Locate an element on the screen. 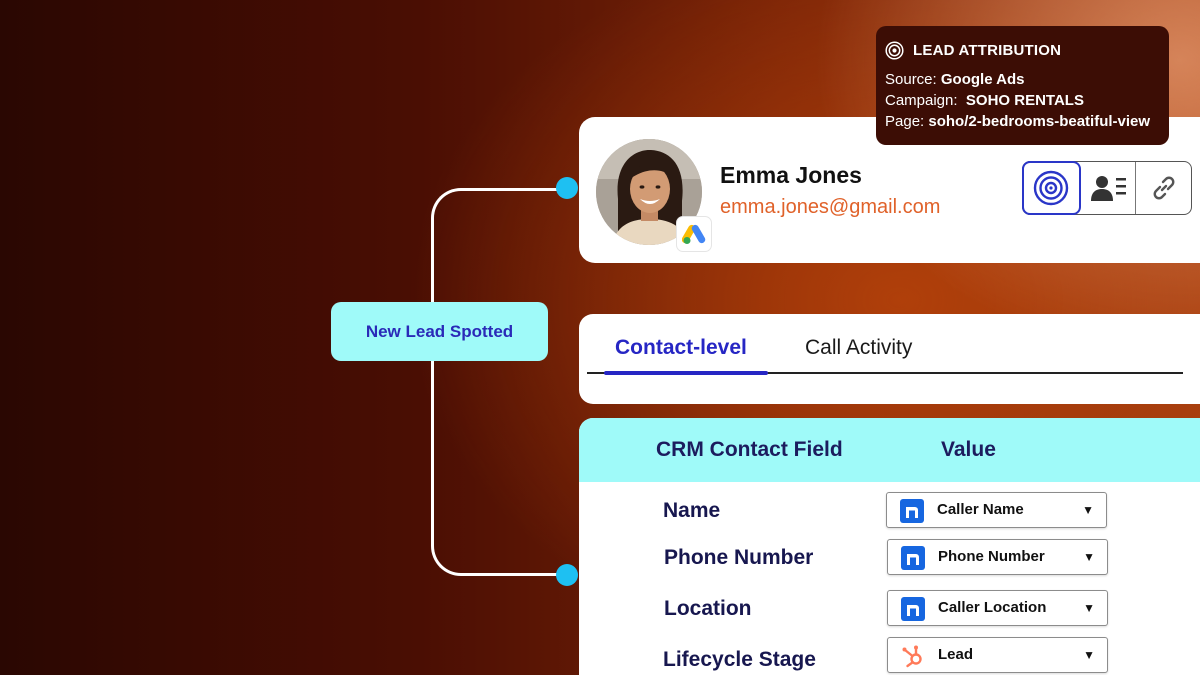 The image size is (1200, 675). contact-email: emma.jones@gmail.com is located at coordinates (830, 207).